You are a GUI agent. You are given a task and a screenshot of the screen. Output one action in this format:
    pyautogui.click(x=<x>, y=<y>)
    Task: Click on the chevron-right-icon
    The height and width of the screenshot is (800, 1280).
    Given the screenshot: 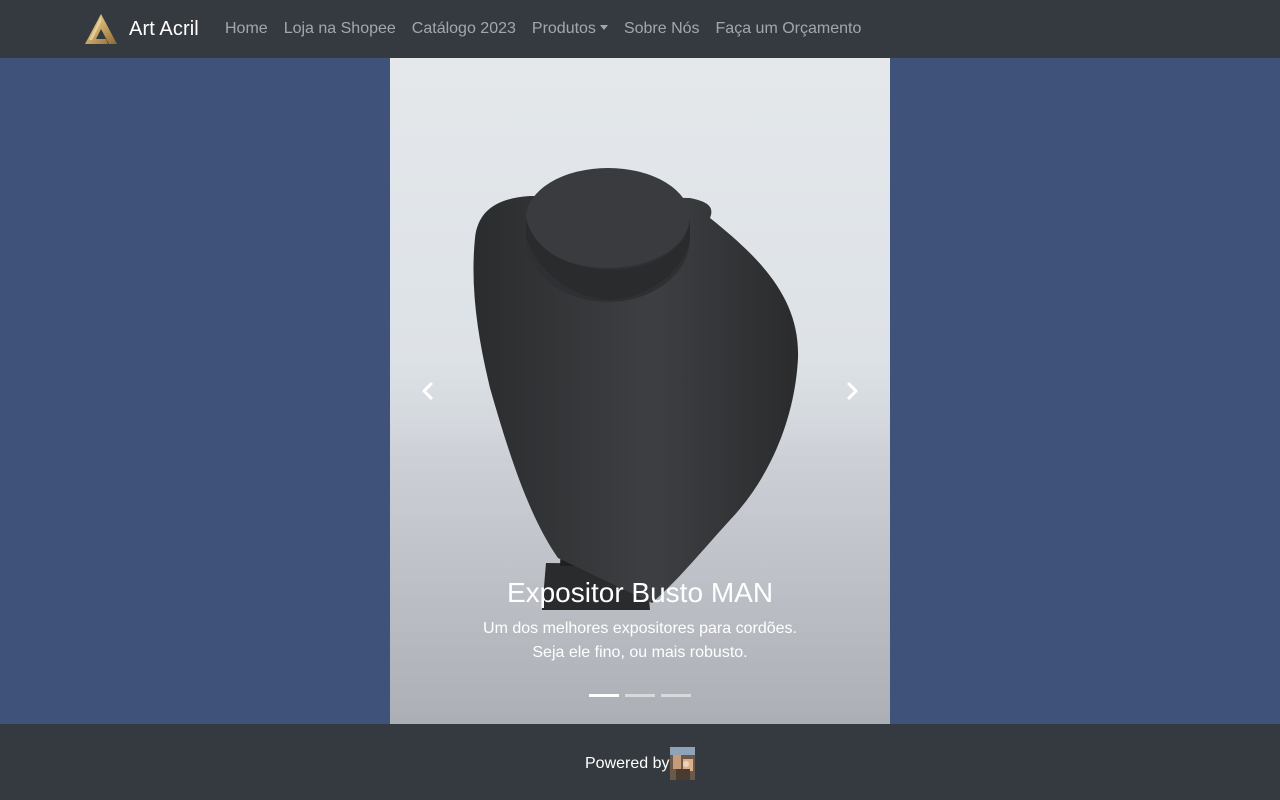 What is the action you would take?
    pyautogui.click(x=852, y=391)
    